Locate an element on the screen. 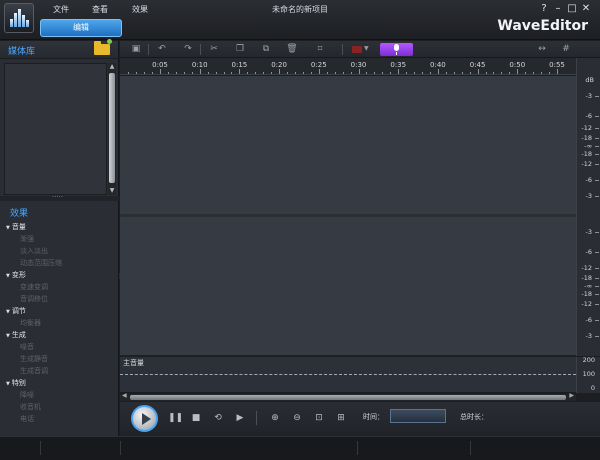 Image resolution: width=600 pixels, height=460 pixels. fx-item: 生成静音 is located at coordinates (61, 359).